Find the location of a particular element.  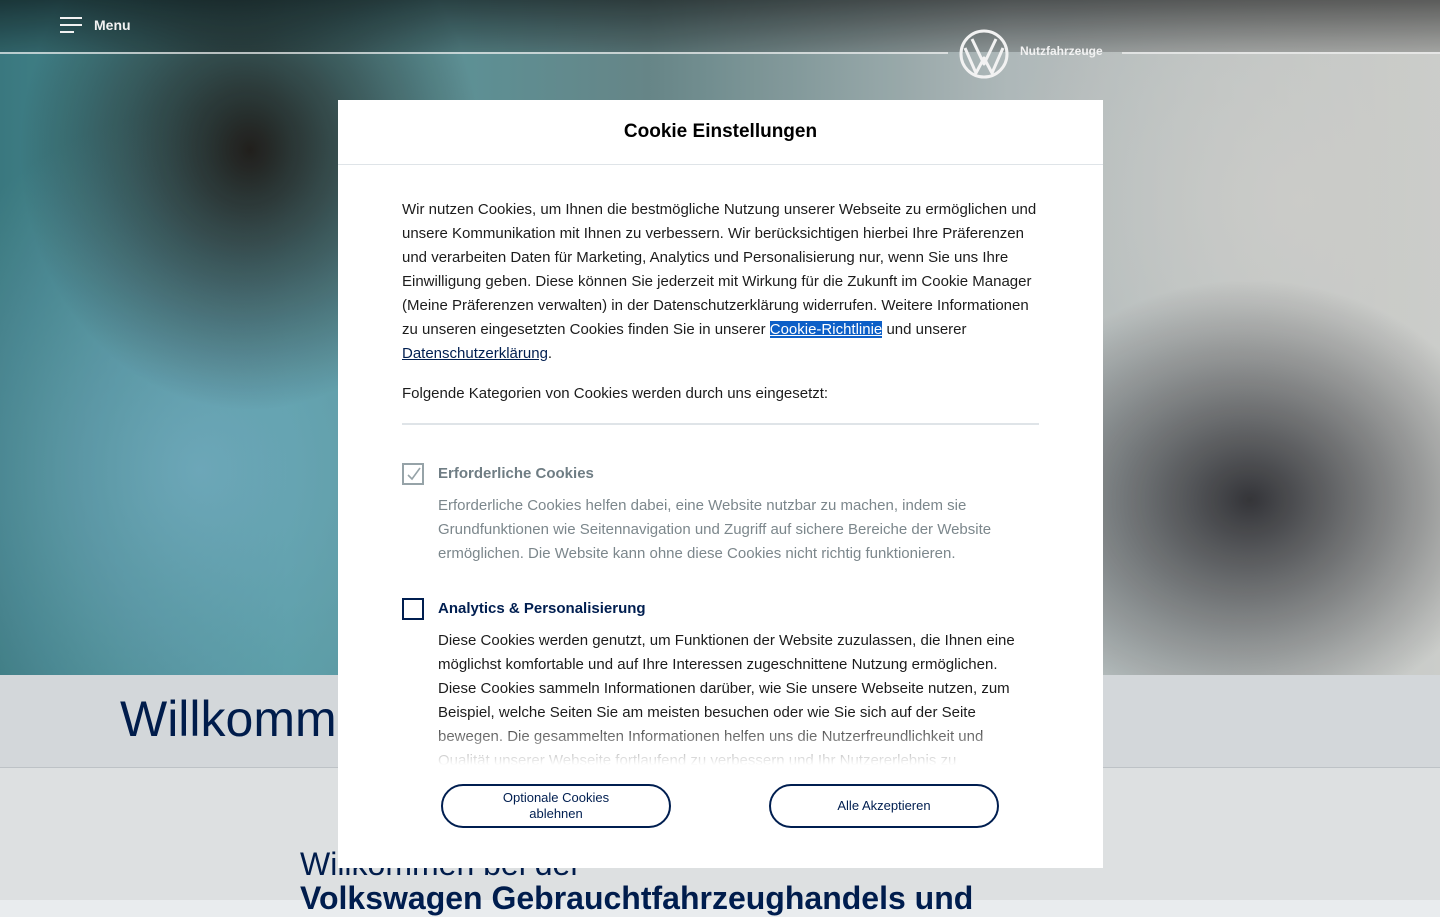

cookie-policy-link: Cookie-Richtlinie is located at coordinates (826, 329).